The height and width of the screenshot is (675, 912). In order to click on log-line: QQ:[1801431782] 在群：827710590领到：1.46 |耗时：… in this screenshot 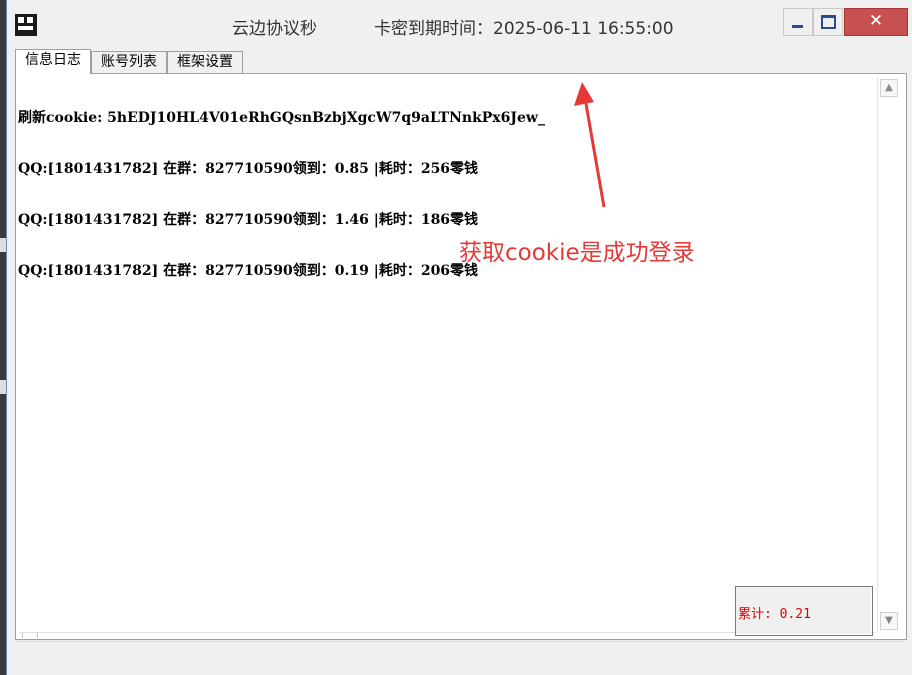, I will do `click(248, 220)`.